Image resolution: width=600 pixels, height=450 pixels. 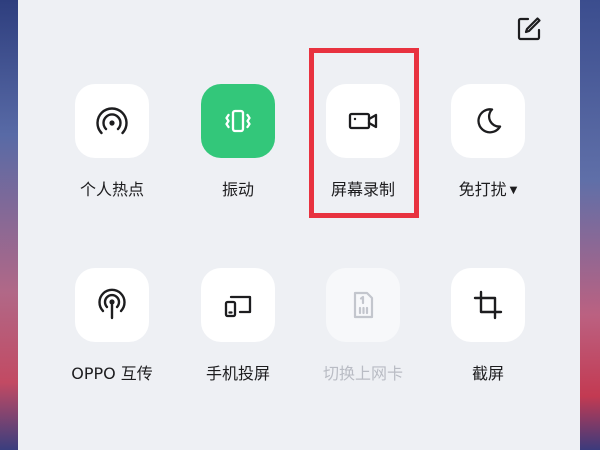 I want to click on share-antenna-icon, so click(x=112, y=304).